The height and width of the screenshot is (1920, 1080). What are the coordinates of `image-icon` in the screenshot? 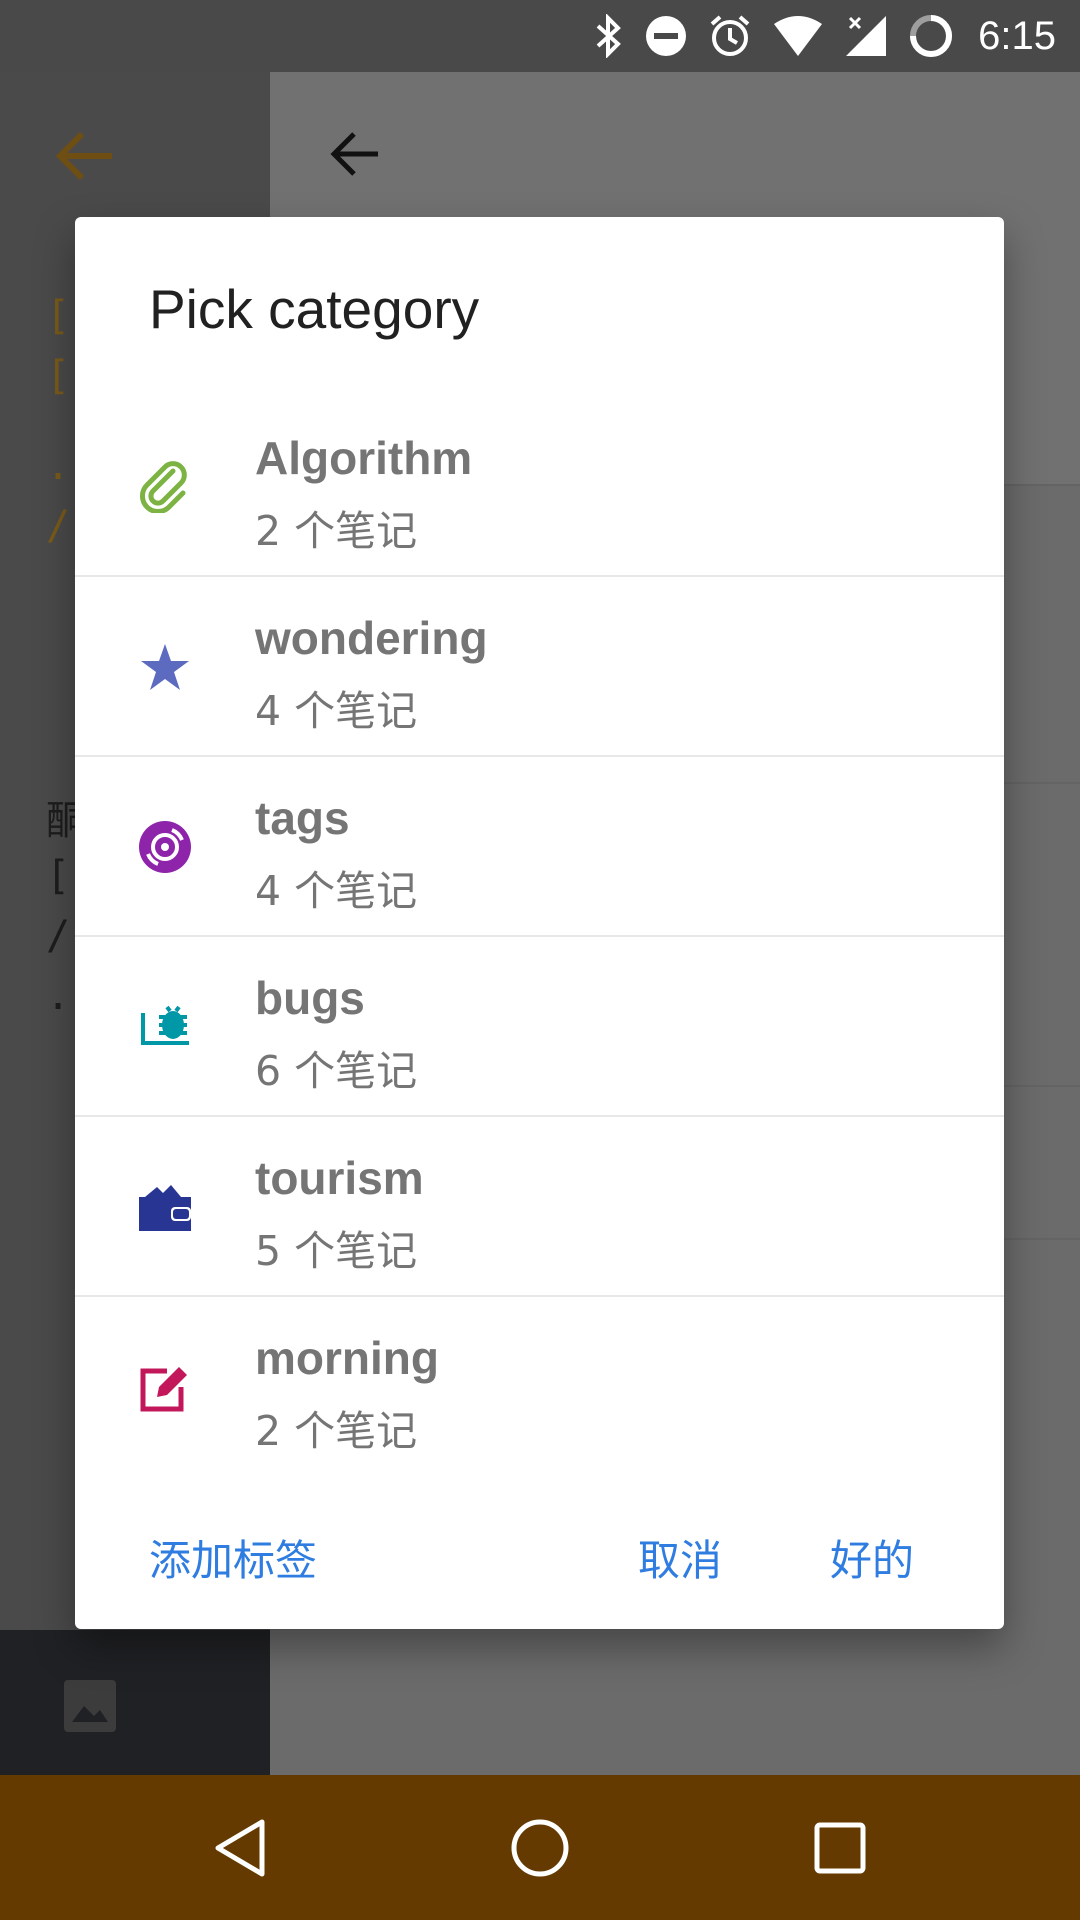 It's located at (90, 1706).